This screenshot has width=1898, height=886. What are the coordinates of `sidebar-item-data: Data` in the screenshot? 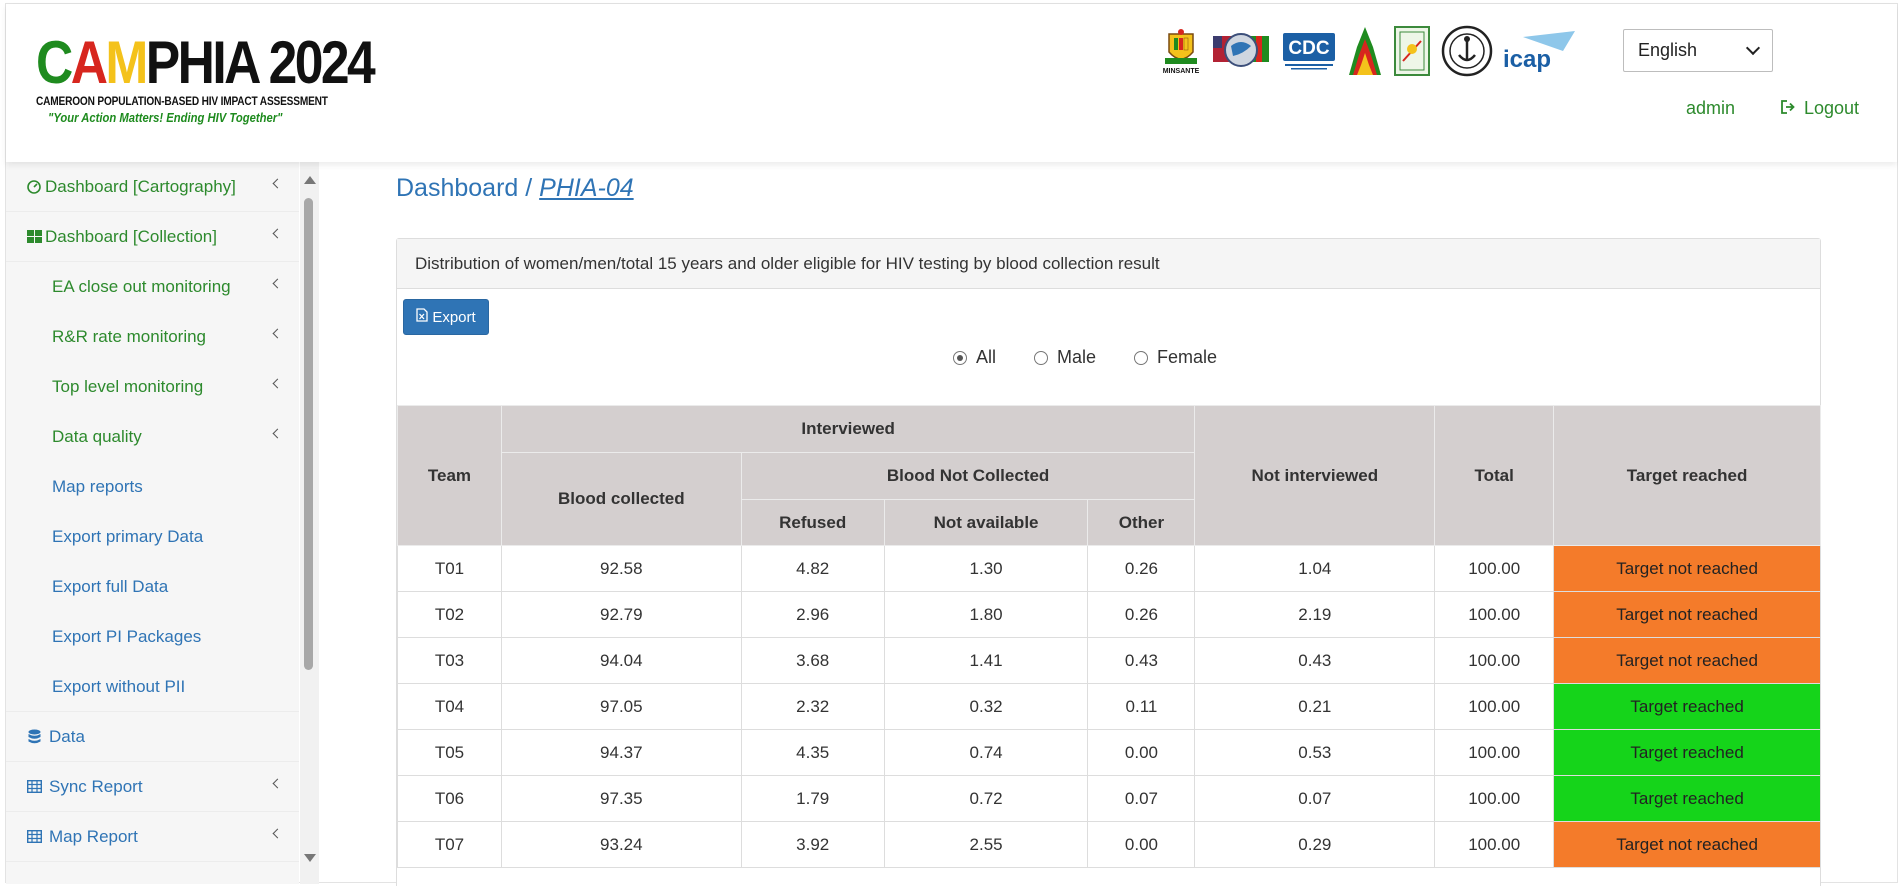 It's located at (152, 737).